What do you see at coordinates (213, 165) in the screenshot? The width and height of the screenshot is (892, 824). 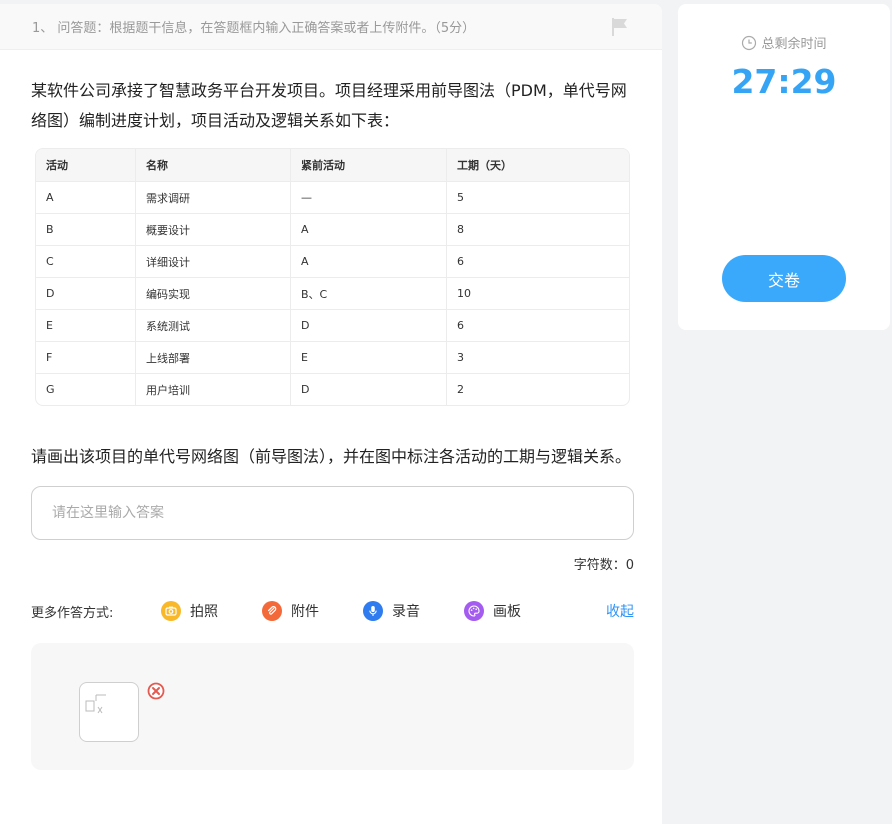 I see `table-header-cell: 名称` at bounding box center [213, 165].